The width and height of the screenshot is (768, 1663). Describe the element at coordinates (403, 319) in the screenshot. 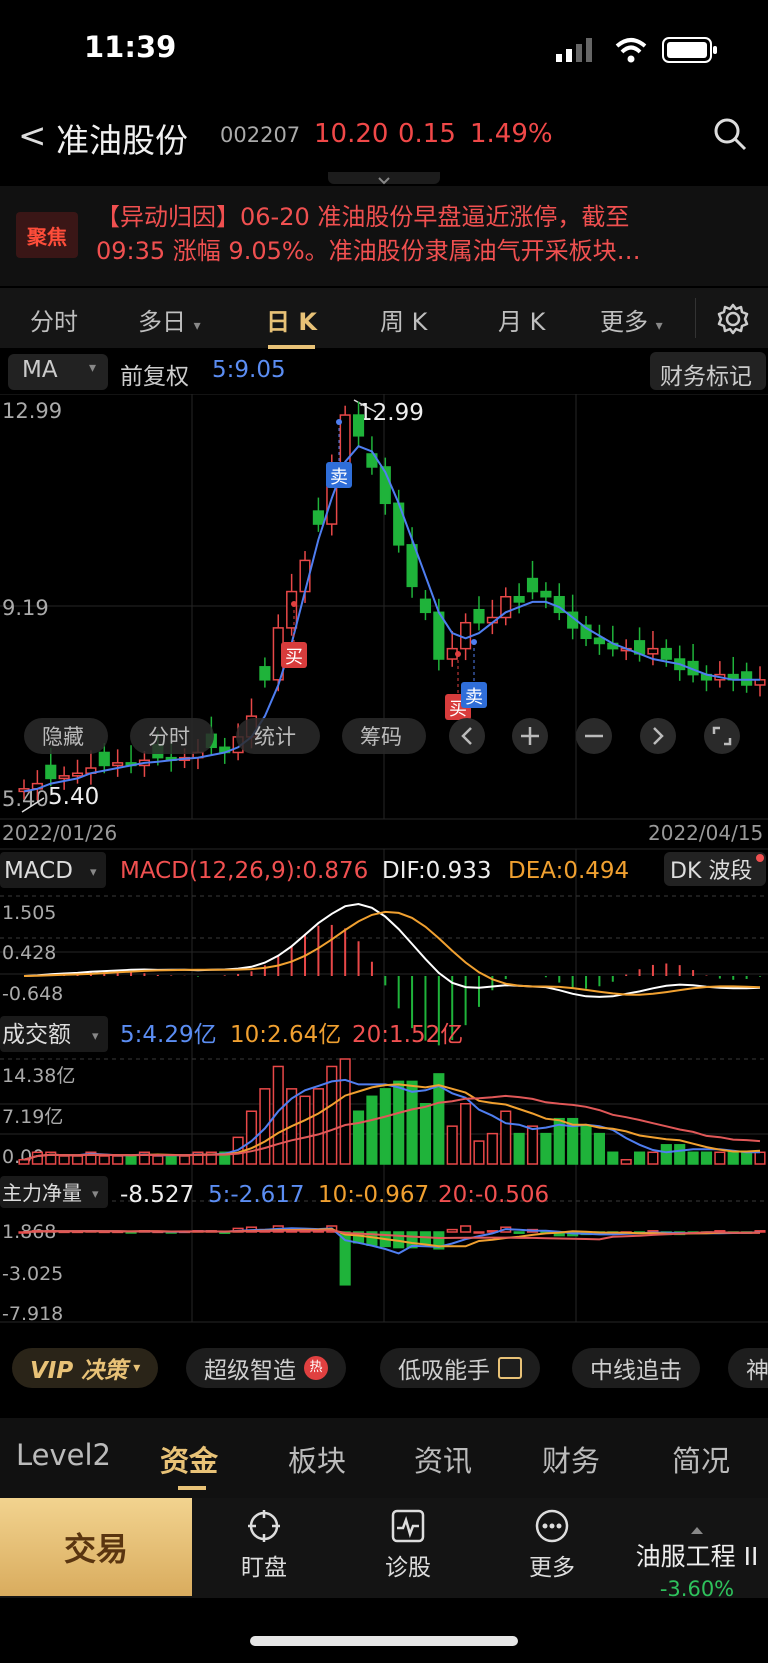

I see `tab-weekly-k: 周 K` at that location.